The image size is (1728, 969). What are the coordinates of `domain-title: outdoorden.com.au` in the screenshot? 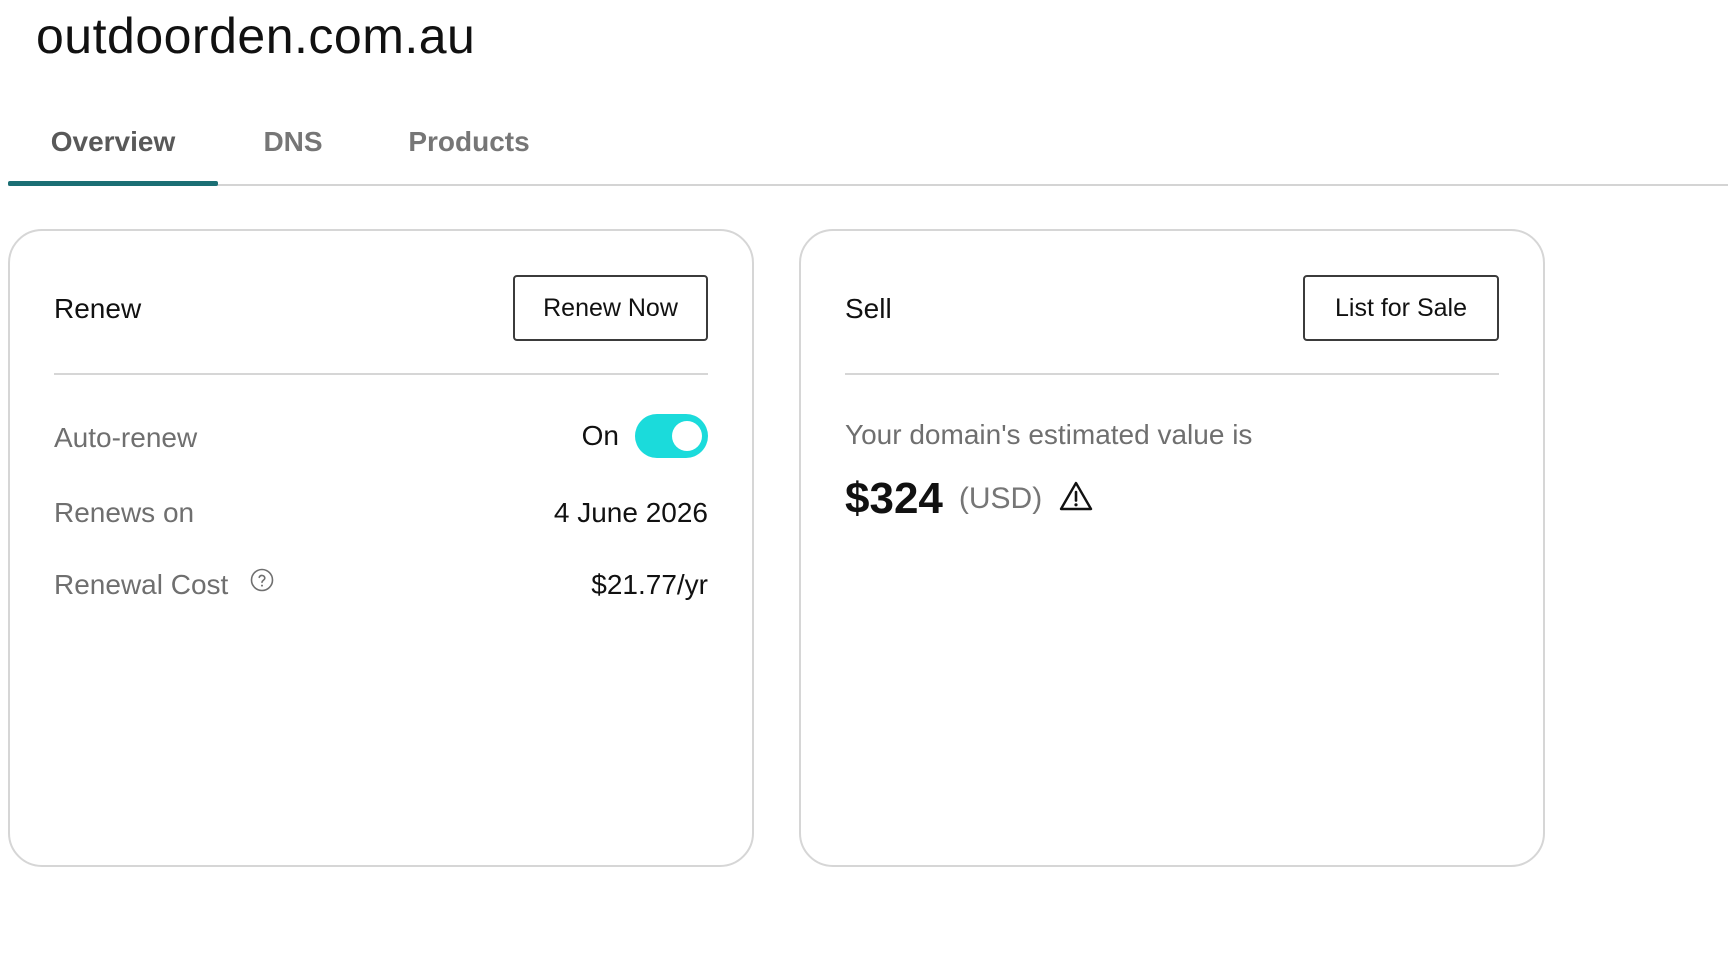 It's located at (256, 36).